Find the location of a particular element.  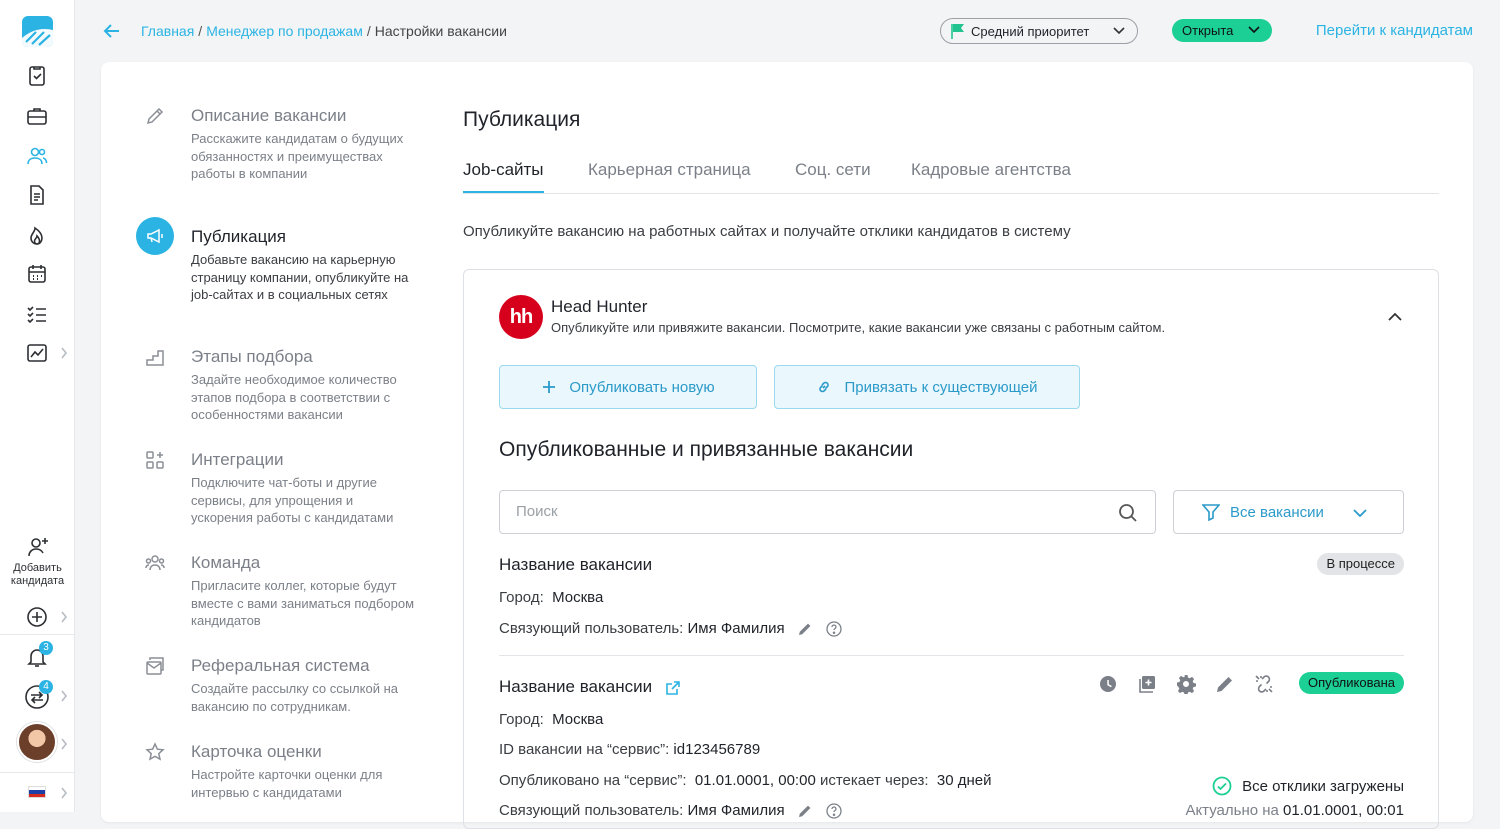

vacancy-filter-dropdown: Все вакансии is located at coordinates (1288, 512).